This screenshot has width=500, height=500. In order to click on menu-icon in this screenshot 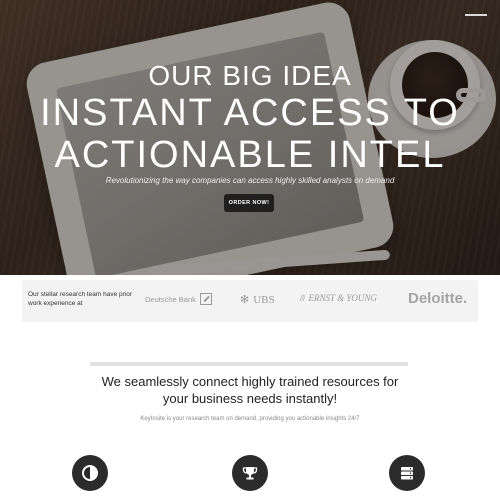, I will do `click(476, 15)`.